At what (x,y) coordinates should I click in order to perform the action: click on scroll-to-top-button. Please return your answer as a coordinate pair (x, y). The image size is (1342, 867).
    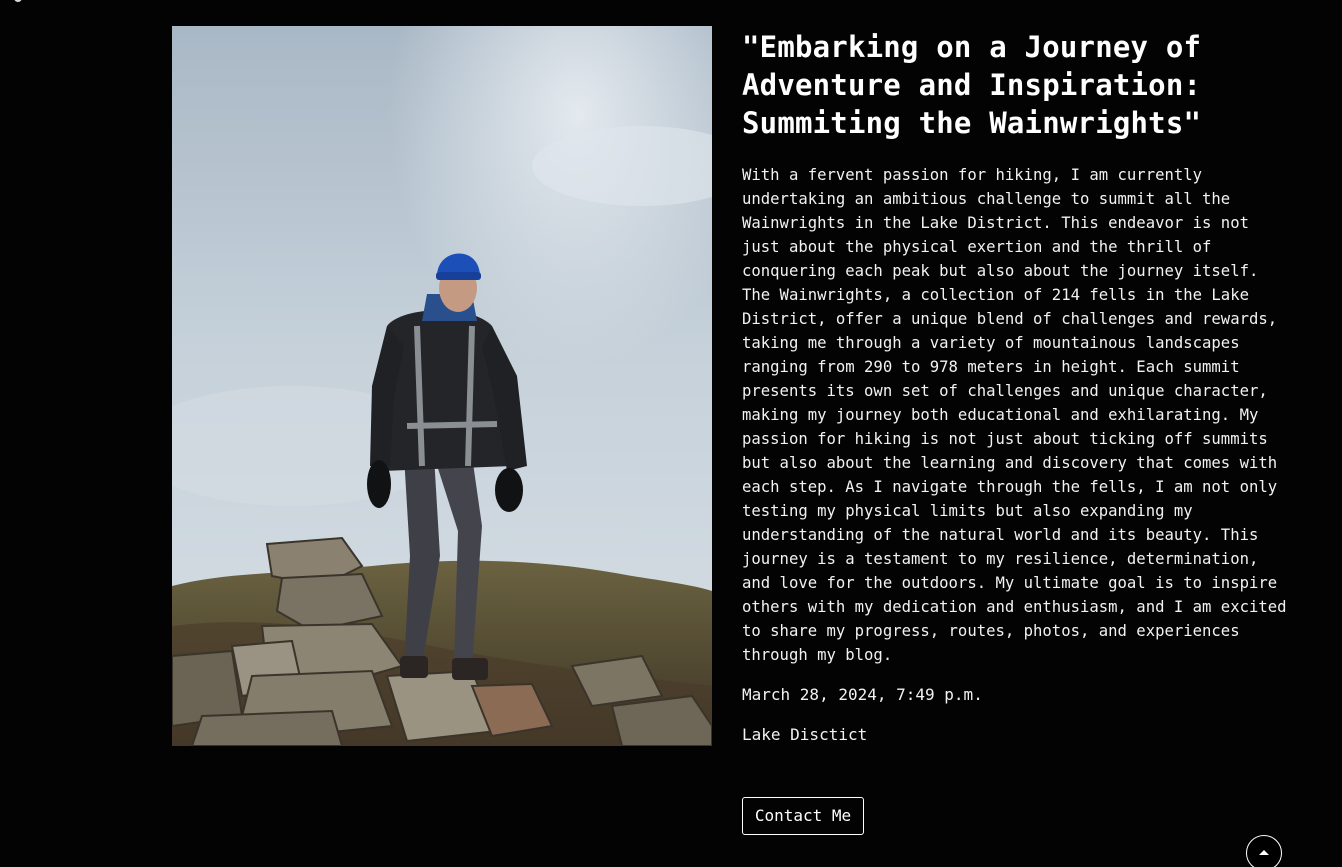
    Looking at the image, I should click on (1264, 851).